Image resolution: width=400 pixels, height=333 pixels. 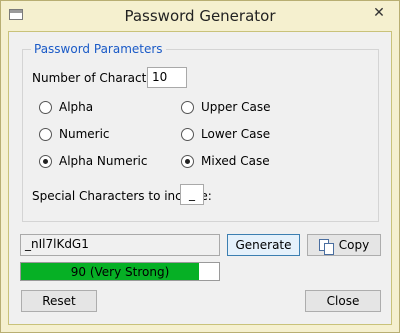 What do you see at coordinates (379, 13) in the screenshot?
I see `close-window-button: ✕` at bounding box center [379, 13].